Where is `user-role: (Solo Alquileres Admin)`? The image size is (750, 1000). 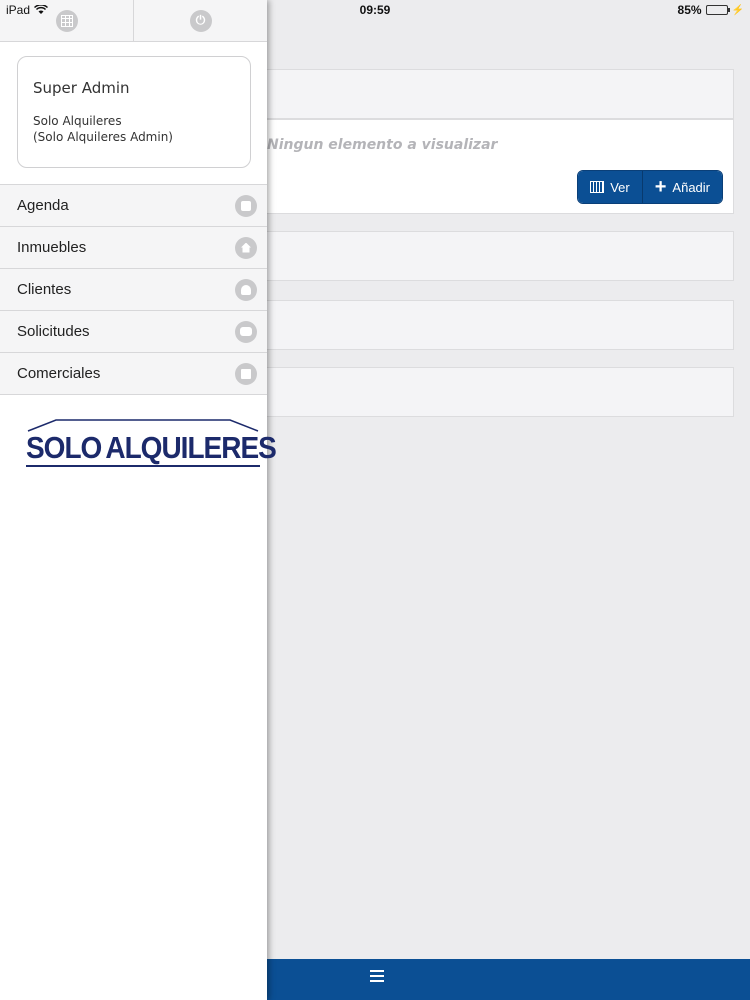
user-role: (Solo Alquileres Admin) is located at coordinates (103, 137).